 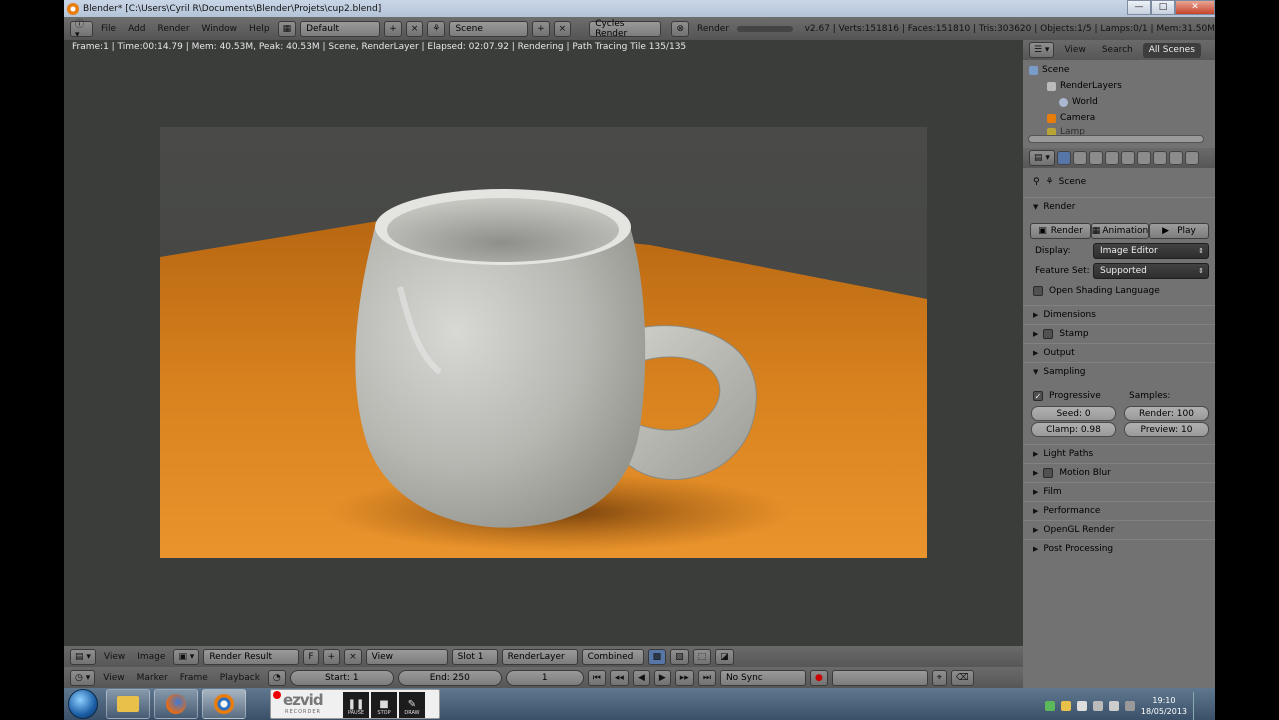 What do you see at coordinates (724, 656) in the screenshot?
I see `sync-icon: ◪` at bounding box center [724, 656].